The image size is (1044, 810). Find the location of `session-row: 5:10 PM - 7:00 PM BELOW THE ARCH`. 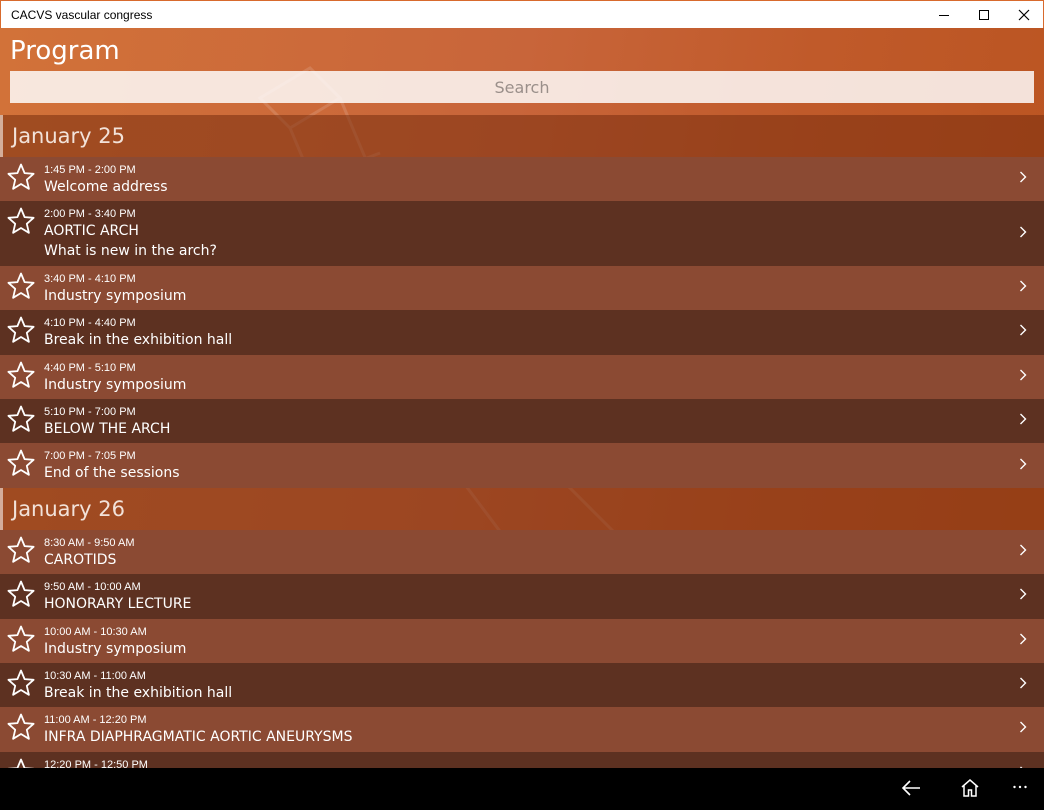

session-row: 5:10 PM - 7:00 PM BELOW THE ARCH is located at coordinates (522, 421).